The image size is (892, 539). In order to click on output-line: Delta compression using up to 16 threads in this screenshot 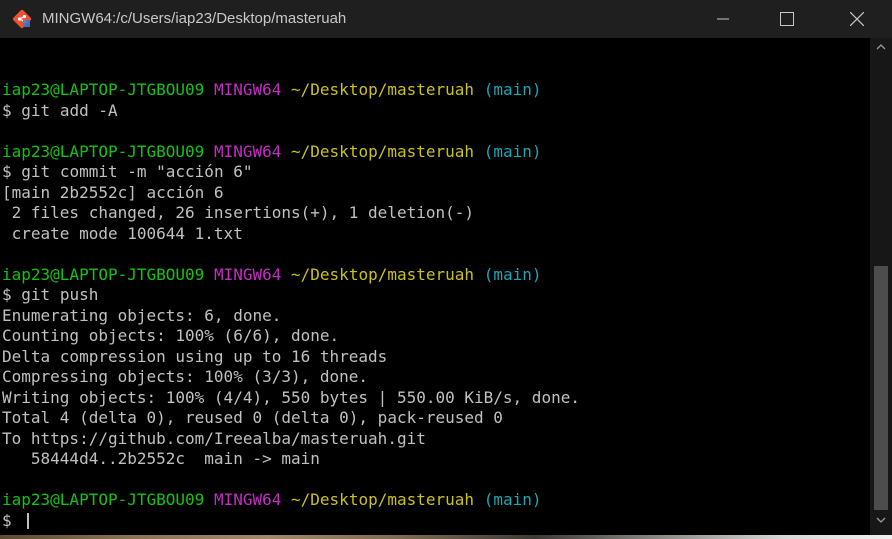, I will do `click(291, 357)`.